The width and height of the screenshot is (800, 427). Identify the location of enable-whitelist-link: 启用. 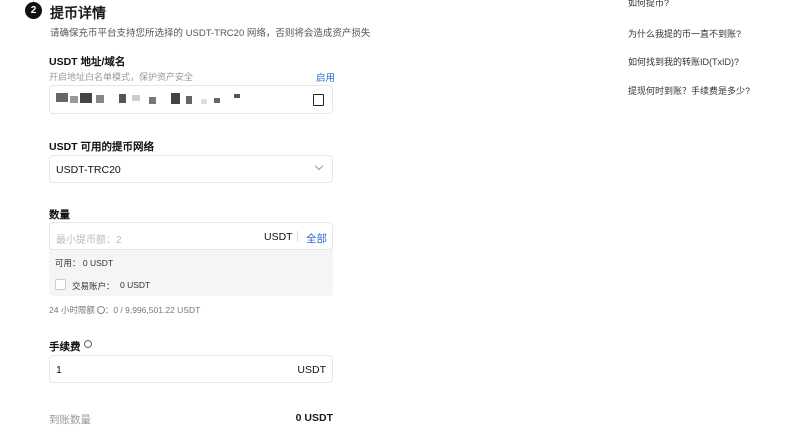
(325, 77).